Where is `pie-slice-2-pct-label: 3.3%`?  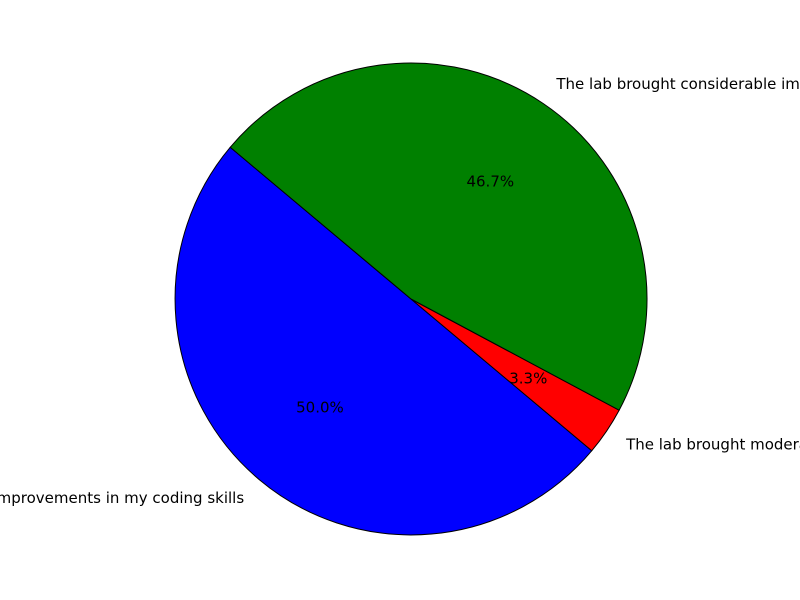 pie-slice-2-pct-label: 3.3% is located at coordinates (528, 378).